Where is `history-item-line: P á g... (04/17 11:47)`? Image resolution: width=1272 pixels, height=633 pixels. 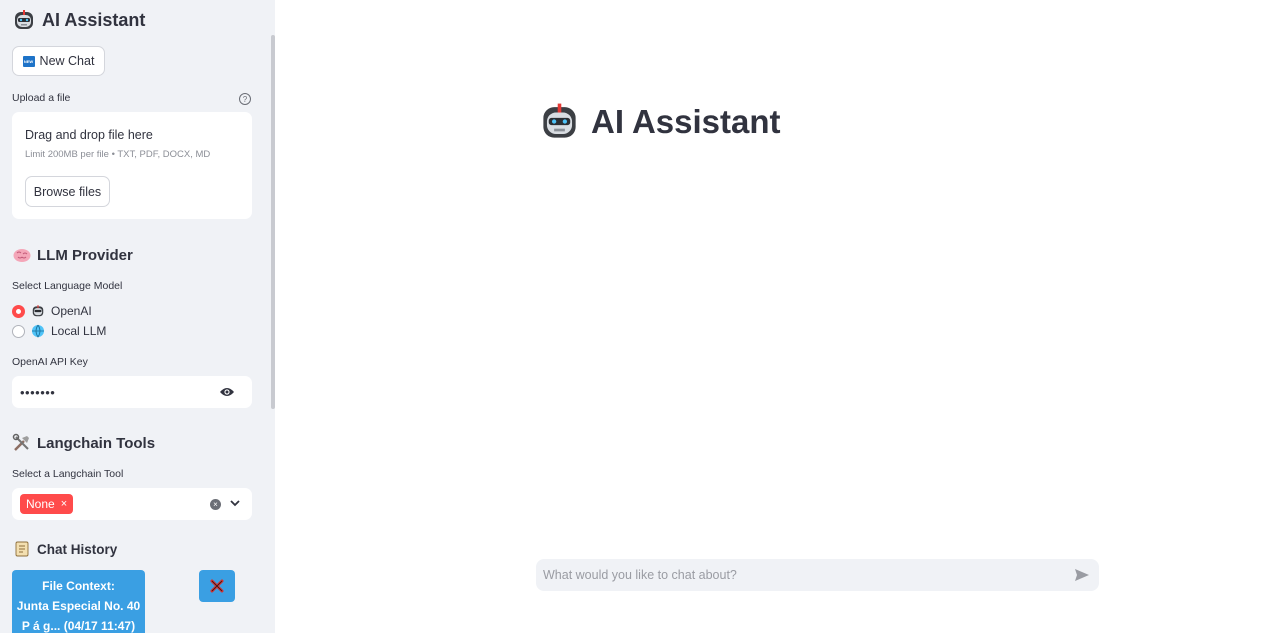 history-item-line: P á g... (04/17 11:47) is located at coordinates (78, 626).